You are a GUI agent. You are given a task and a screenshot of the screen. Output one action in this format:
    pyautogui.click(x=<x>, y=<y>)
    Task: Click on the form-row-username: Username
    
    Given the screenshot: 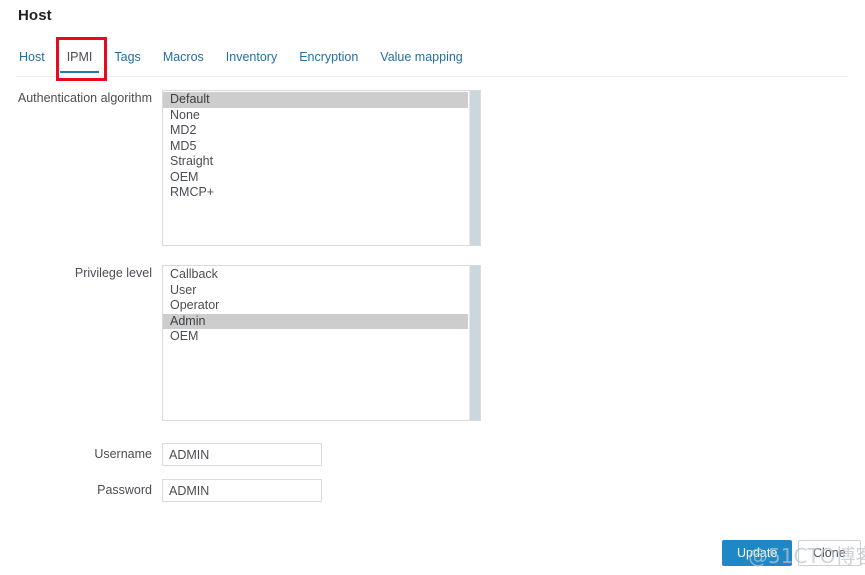 What is the action you would take?
    pyautogui.click(x=432, y=454)
    